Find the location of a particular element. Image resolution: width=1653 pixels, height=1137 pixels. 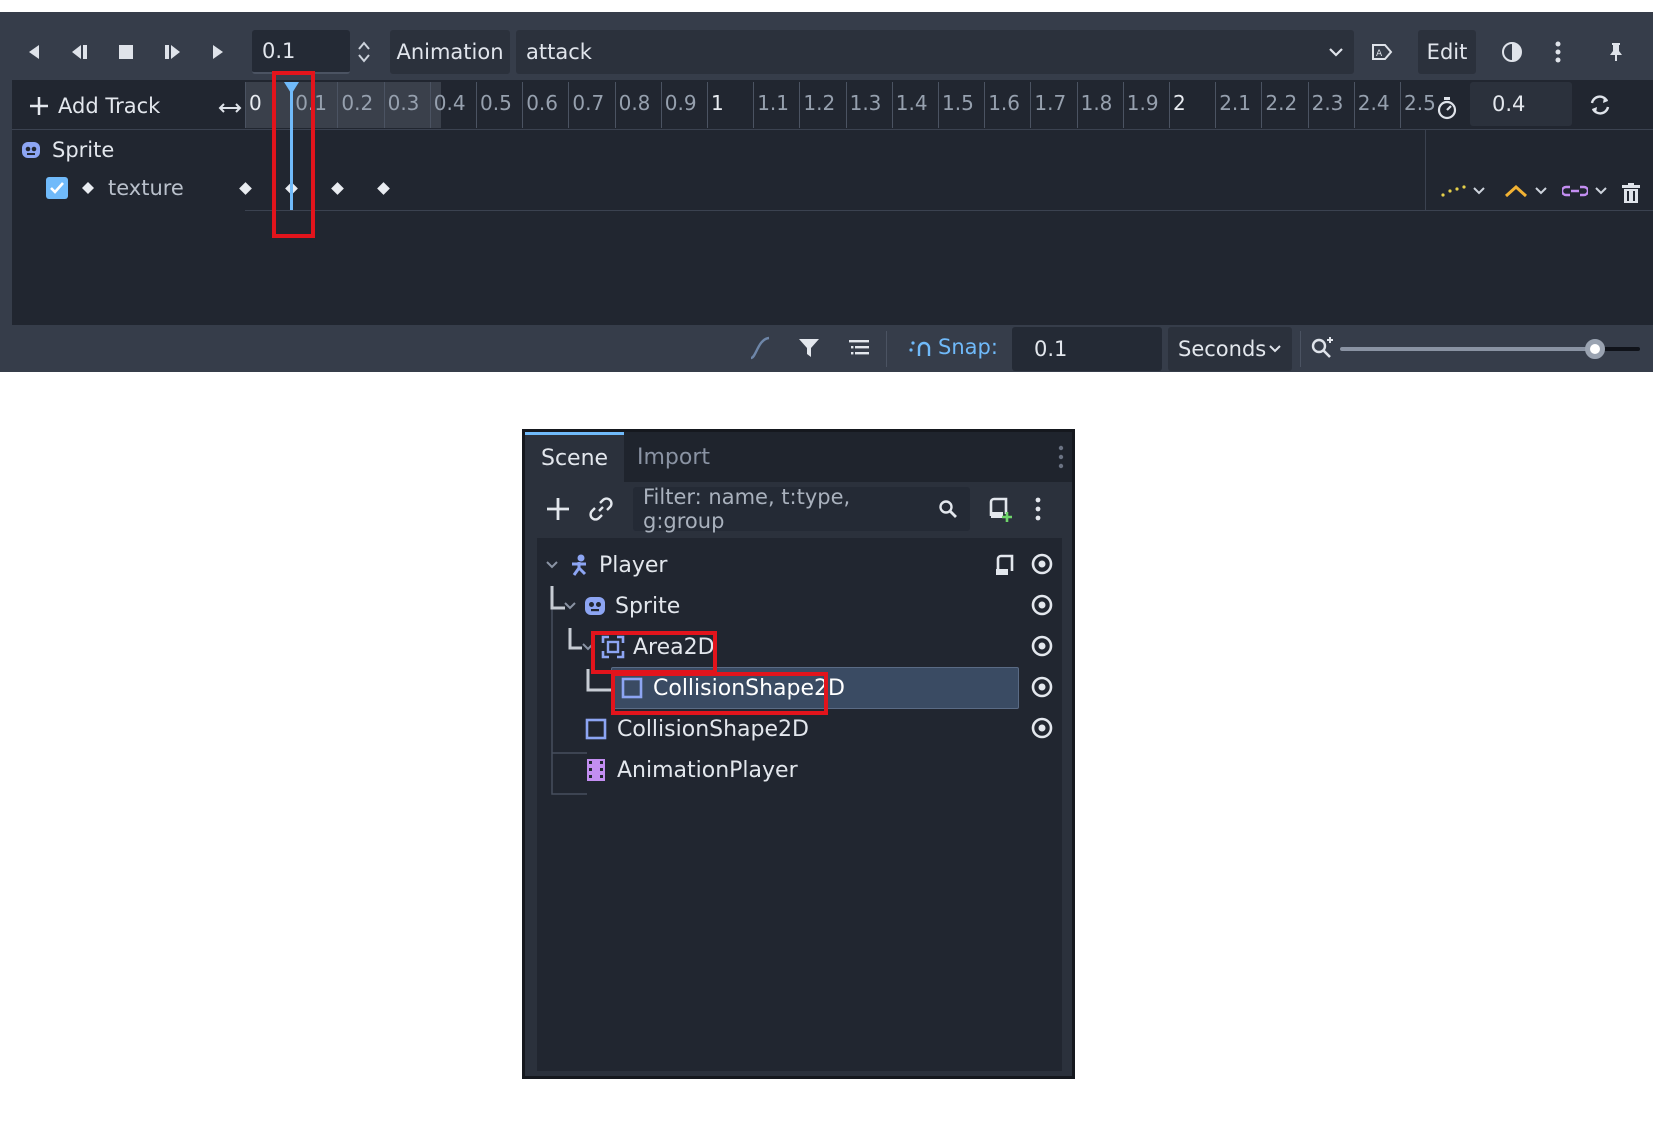

onion-skin-options-button is located at coordinates (1558, 52).